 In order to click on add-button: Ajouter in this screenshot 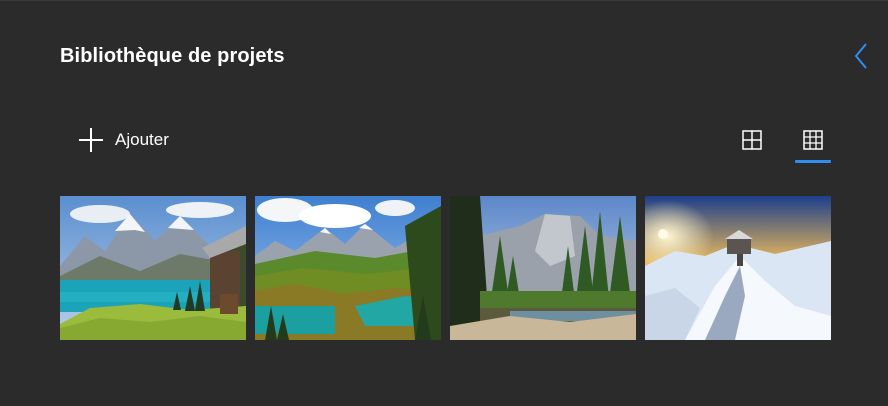, I will do `click(123, 140)`.